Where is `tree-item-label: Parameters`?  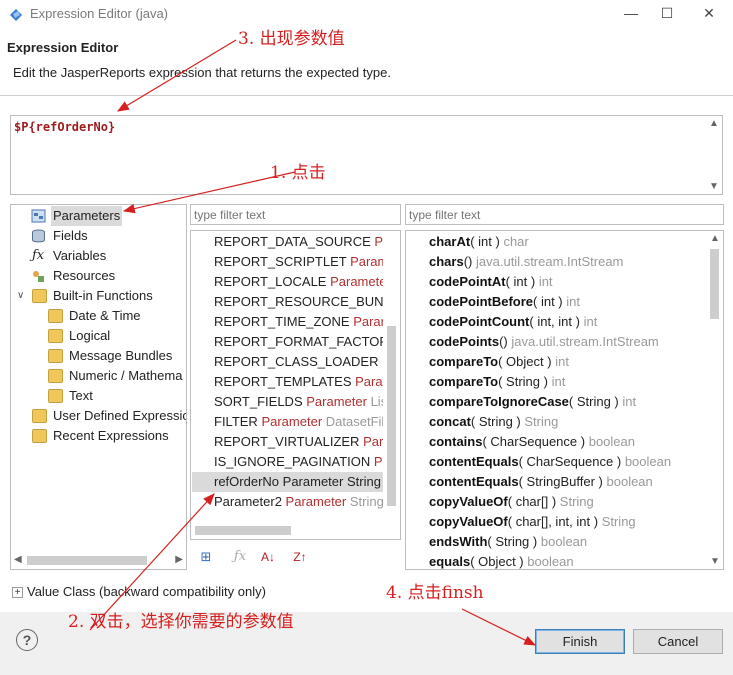 tree-item-label: Parameters is located at coordinates (87, 216).